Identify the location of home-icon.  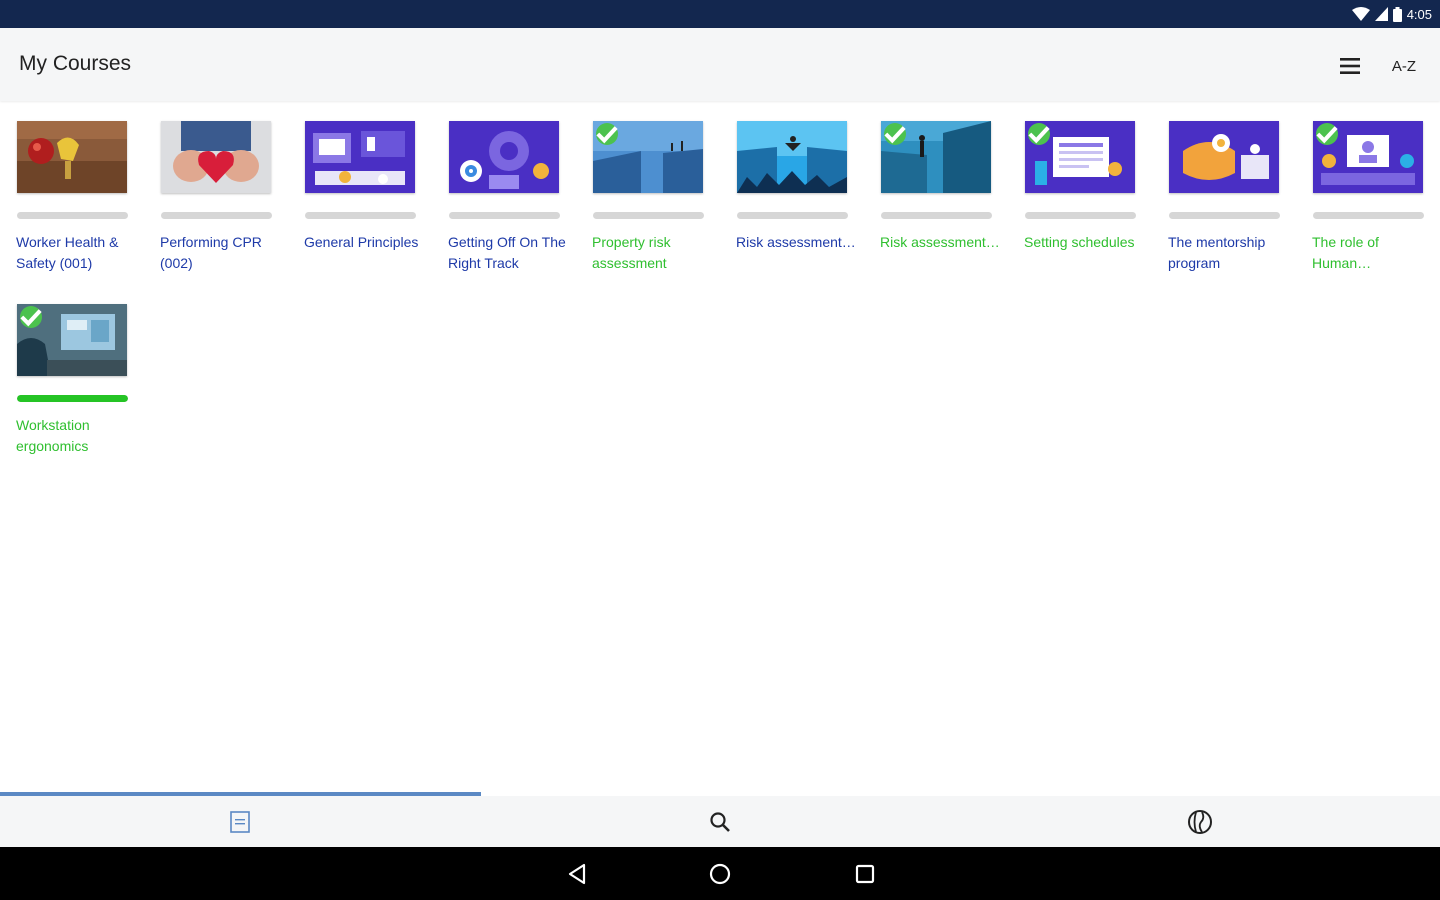
(720, 874).